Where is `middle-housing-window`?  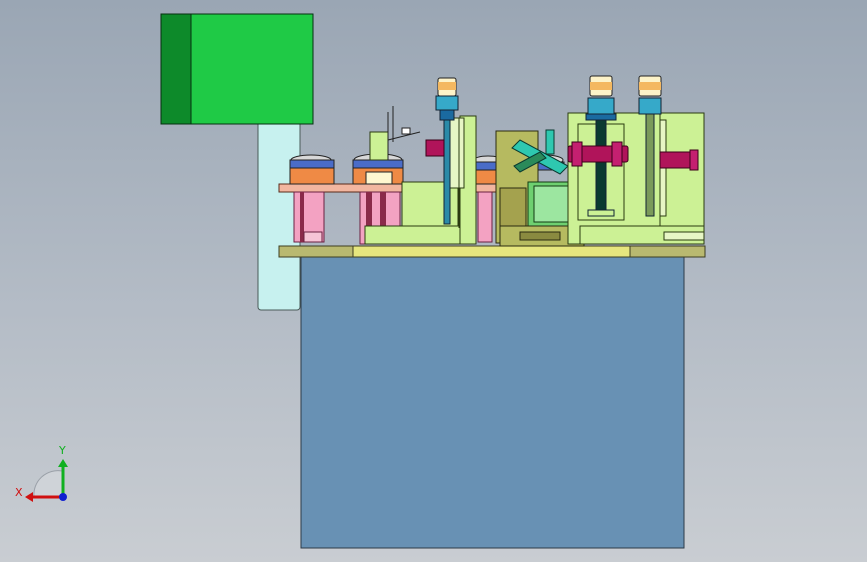 middle-housing-window is located at coordinates (513, 208).